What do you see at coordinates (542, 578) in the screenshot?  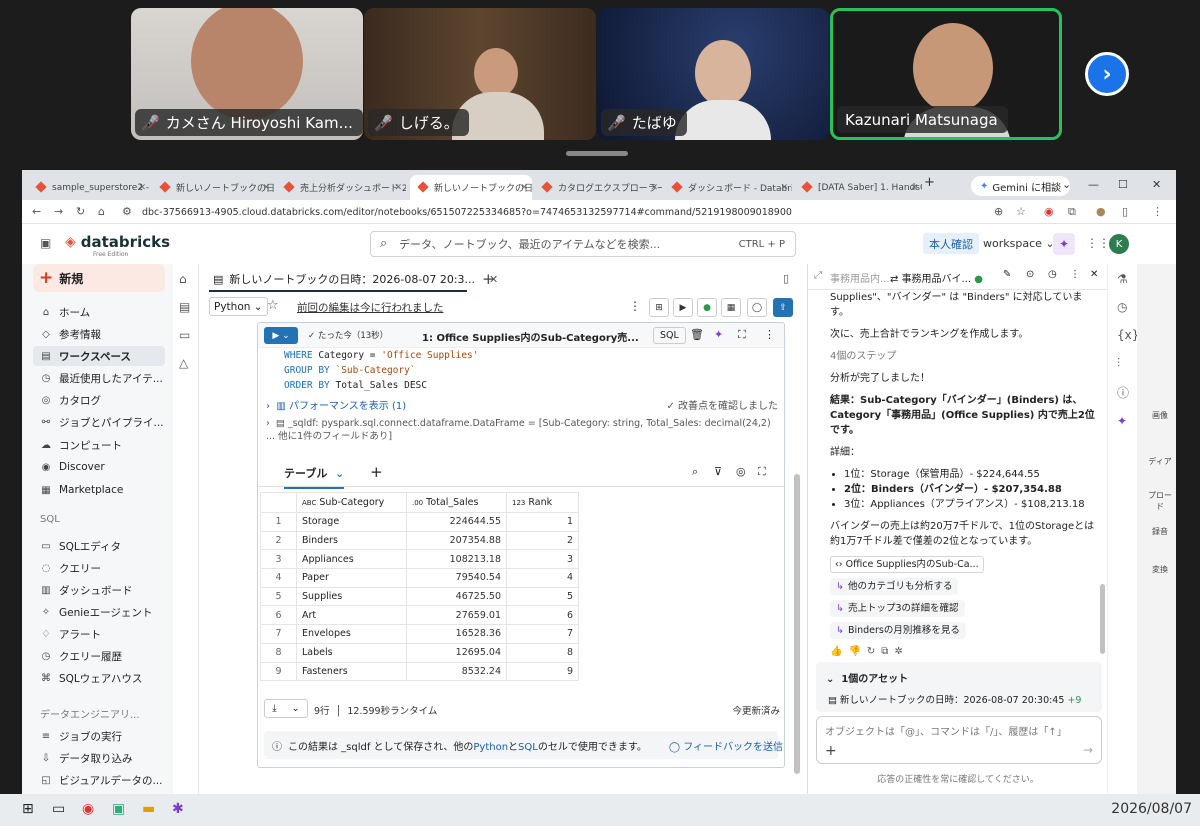 I see `cell-rank: 4` at bounding box center [542, 578].